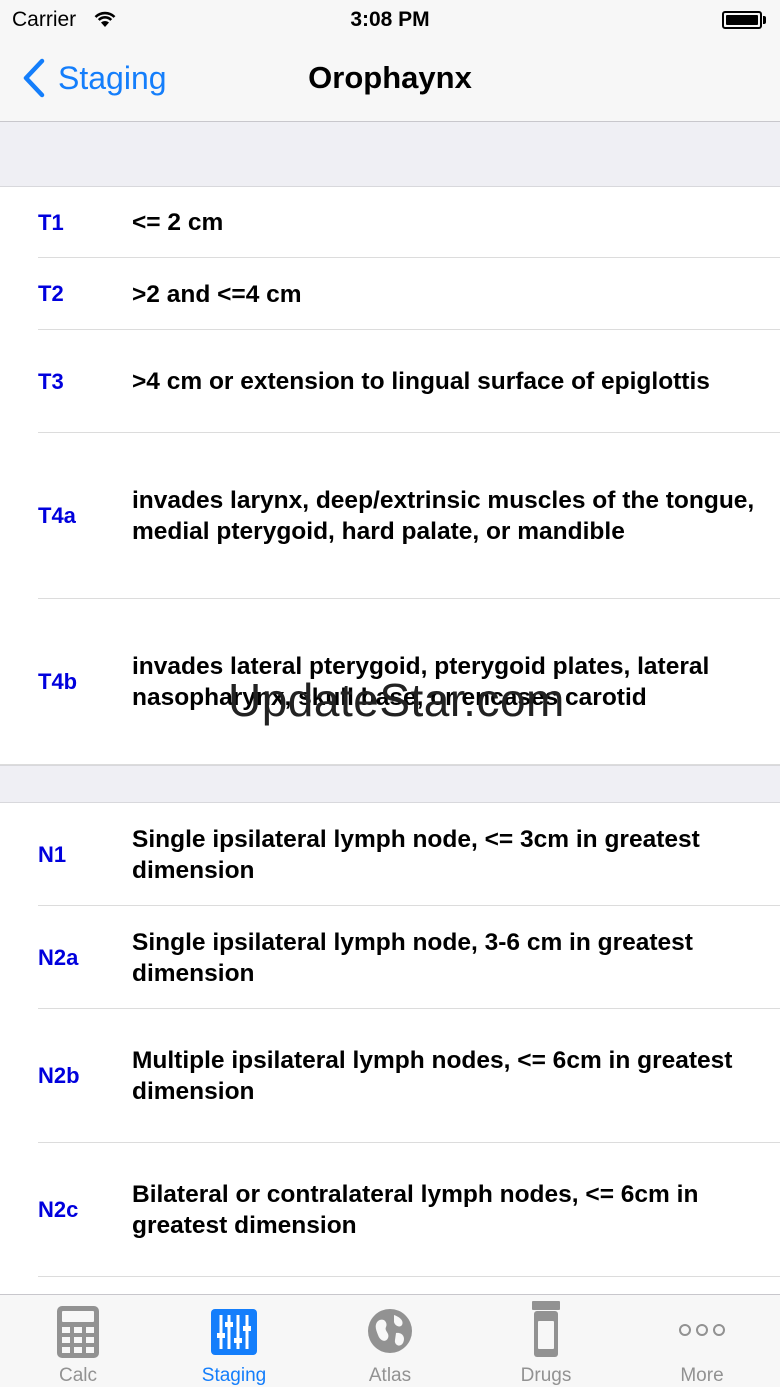 The image size is (780, 1387). Describe the element at coordinates (78, 1332) in the screenshot. I see `calculator-icon` at that location.